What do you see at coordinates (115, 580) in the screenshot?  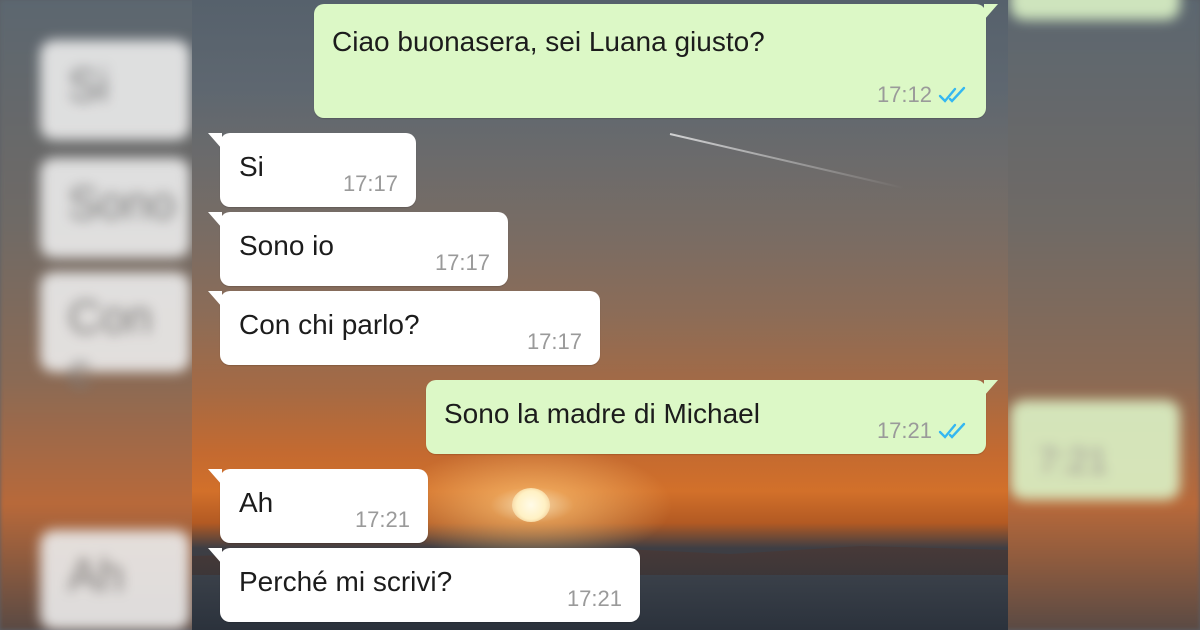 I see `blurred-bubble: Ah` at bounding box center [115, 580].